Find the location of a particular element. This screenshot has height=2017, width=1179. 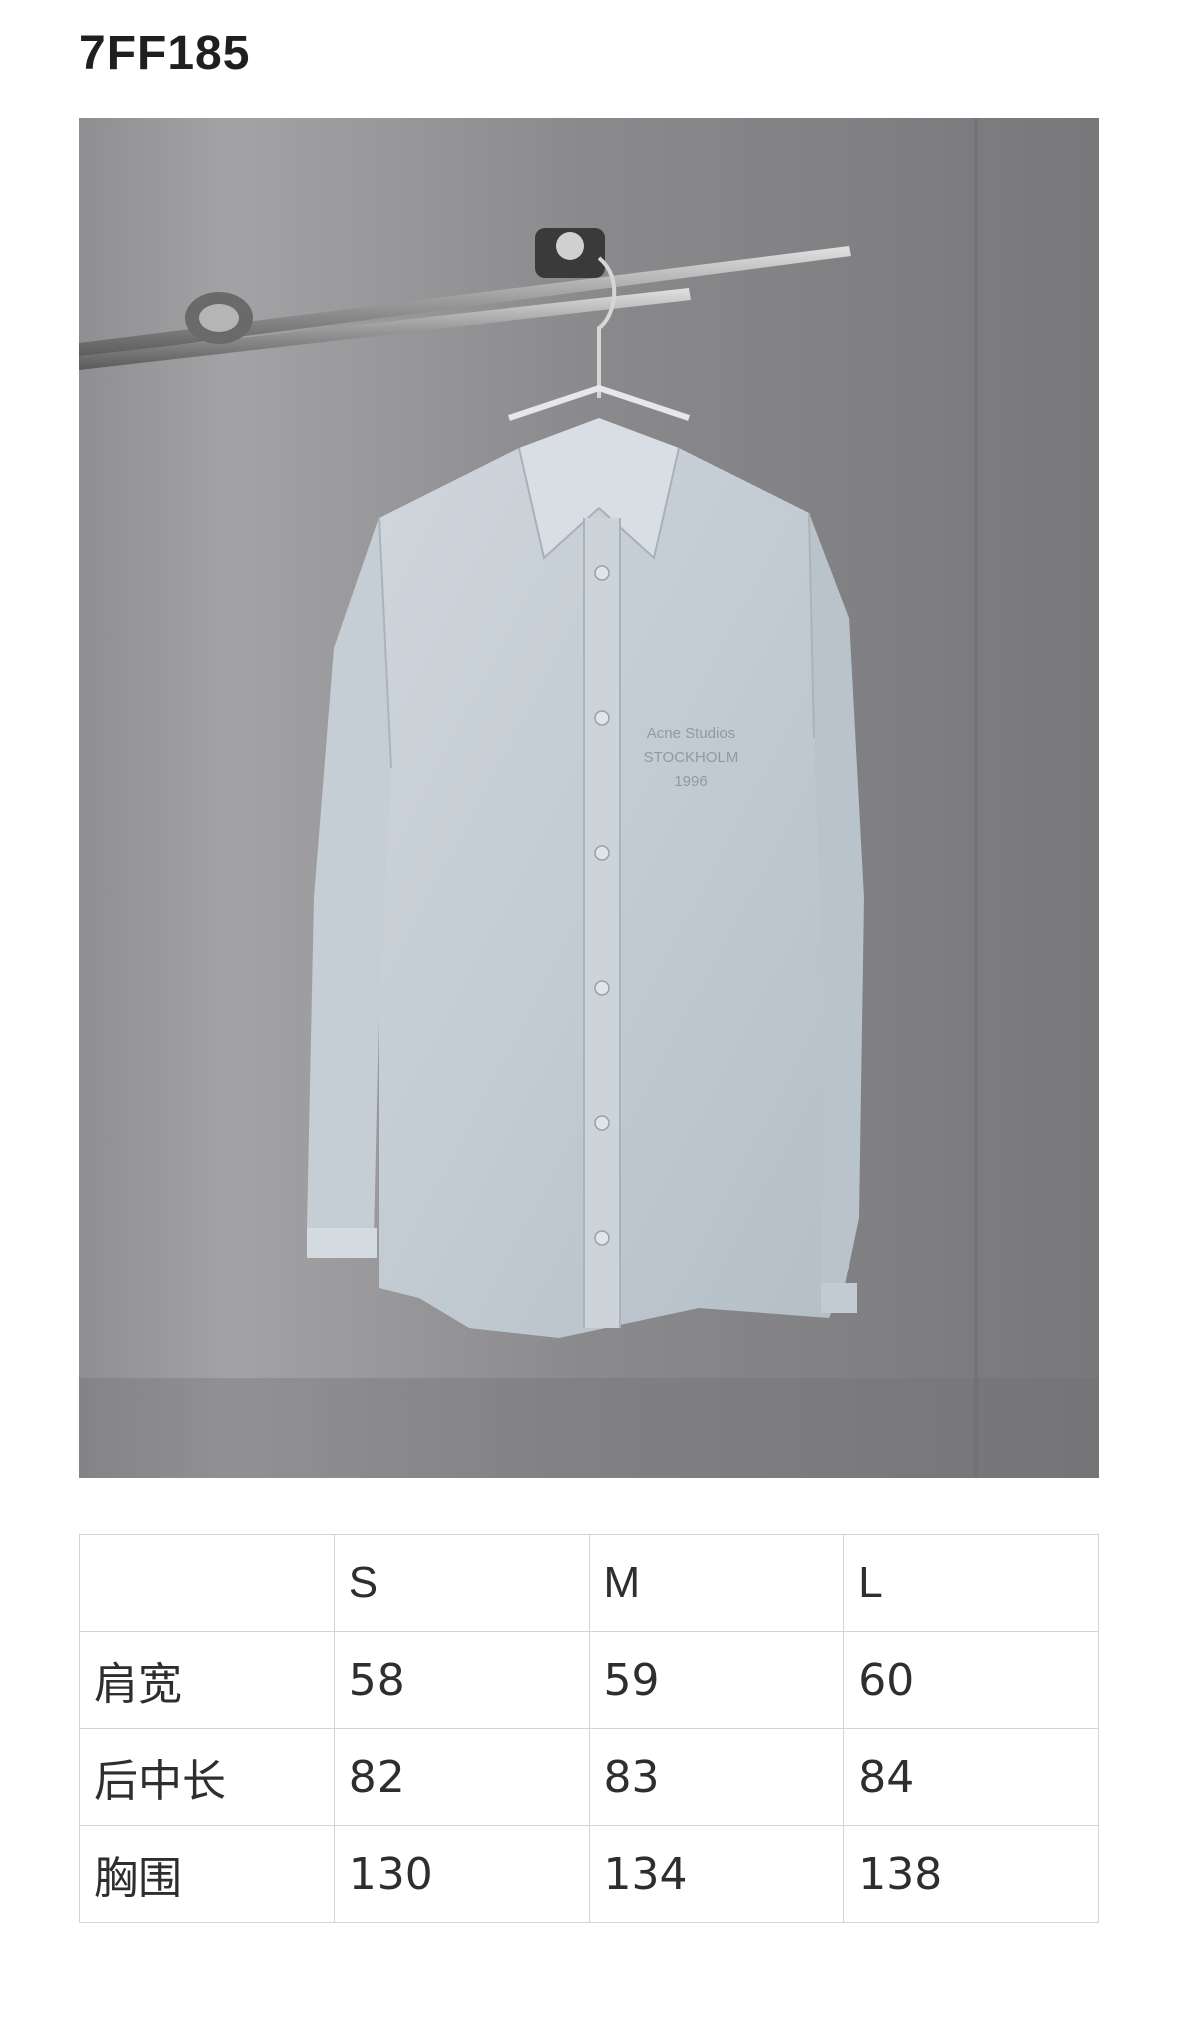

table-row: 后中长 82 83 84 is located at coordinates (589, 1777).